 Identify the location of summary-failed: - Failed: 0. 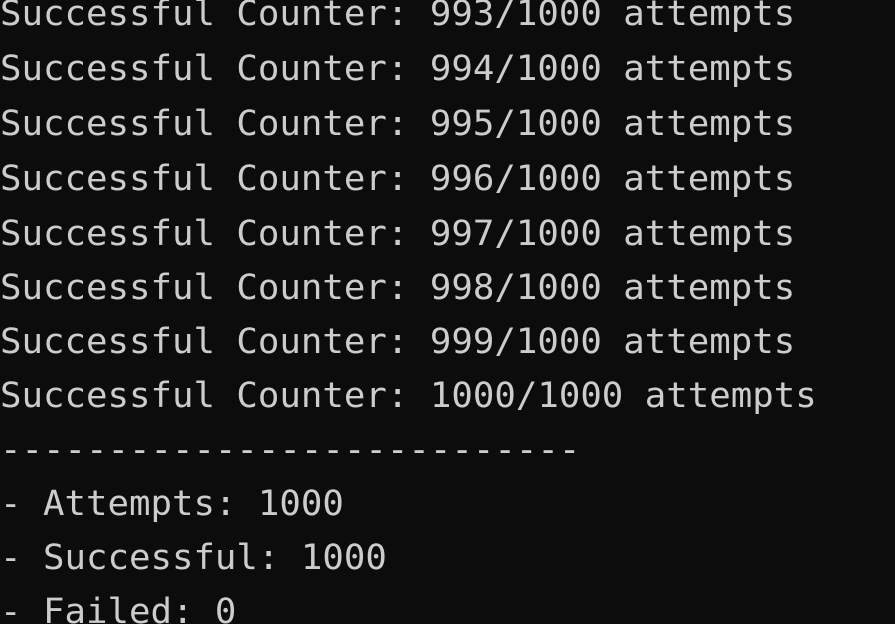
(118, 608).